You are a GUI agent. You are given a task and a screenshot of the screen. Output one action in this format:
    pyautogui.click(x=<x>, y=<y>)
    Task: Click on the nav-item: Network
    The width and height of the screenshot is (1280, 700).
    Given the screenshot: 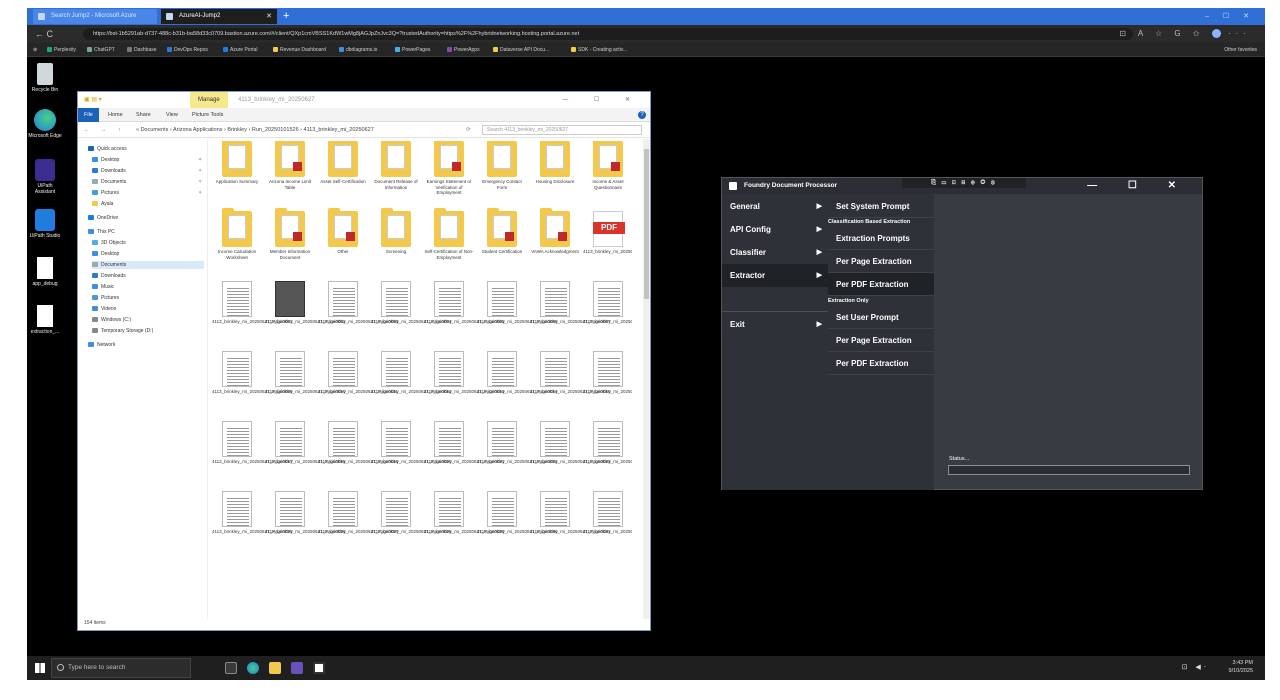 What is the action you would take?
    pyautogui.click(x=101, y=345)
    